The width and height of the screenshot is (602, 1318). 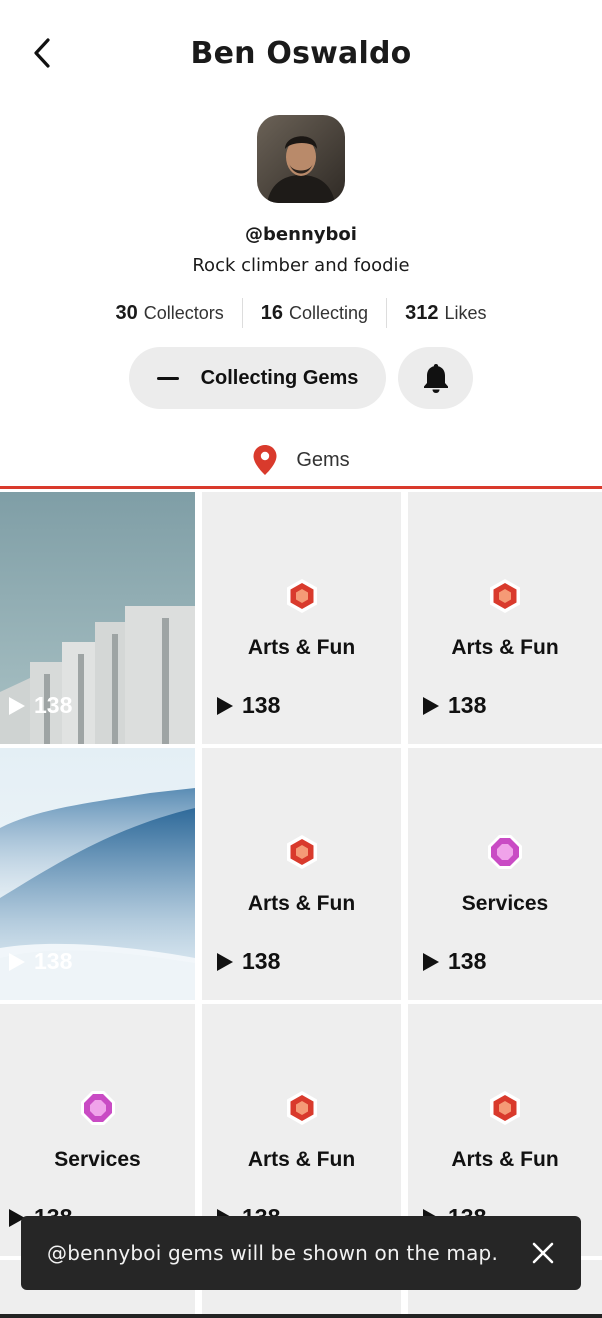 I want to click on stat-label: Collectors, so click(x=183, y=312).